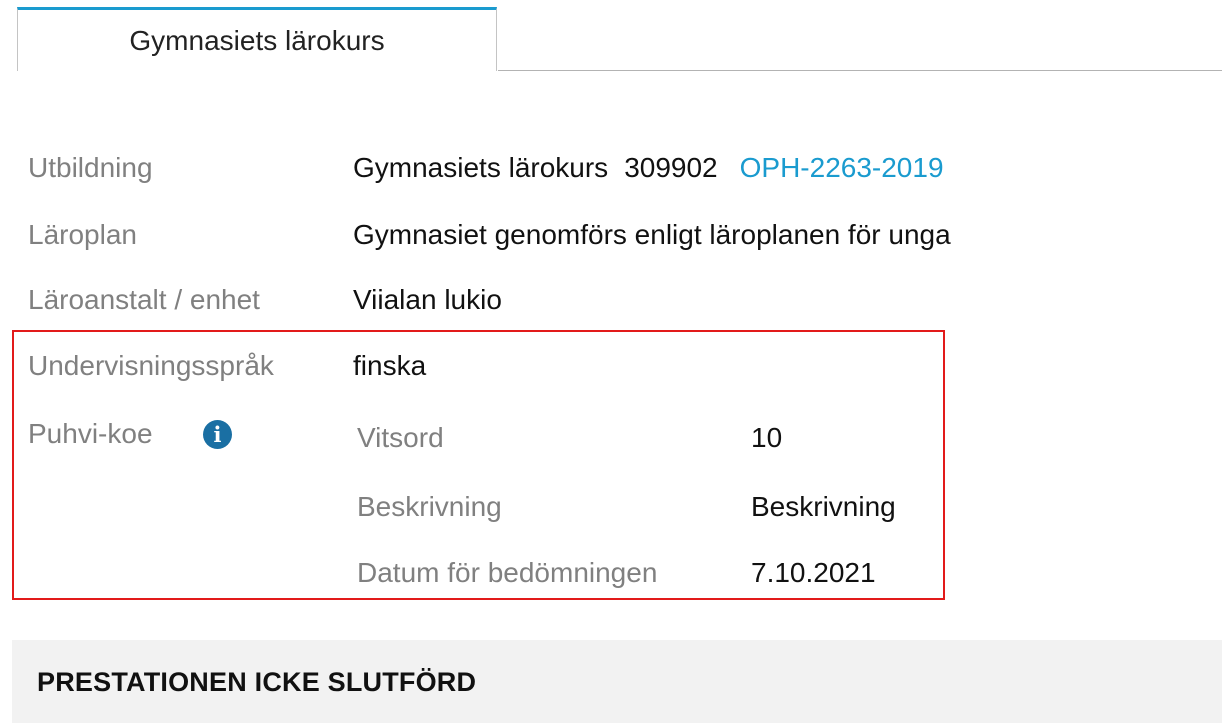 The image size is (1222, 723). What do you see at coordinates (507, 572) in the screenshot?
I see `puhvi-datum-label: Datum för bedömningen` at bounding box center [507, 572].